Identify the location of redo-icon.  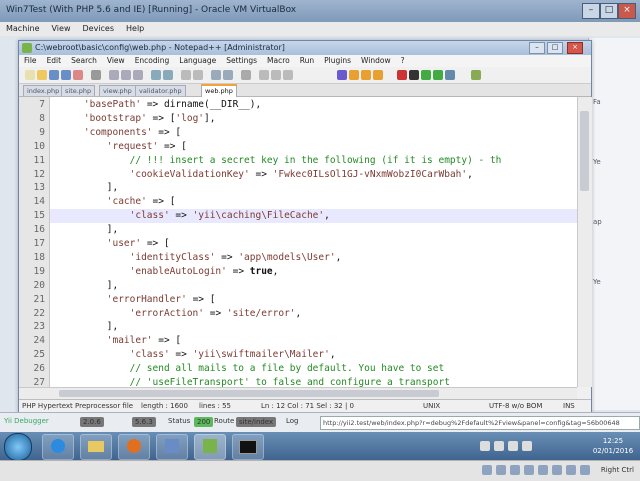
(168, 75).